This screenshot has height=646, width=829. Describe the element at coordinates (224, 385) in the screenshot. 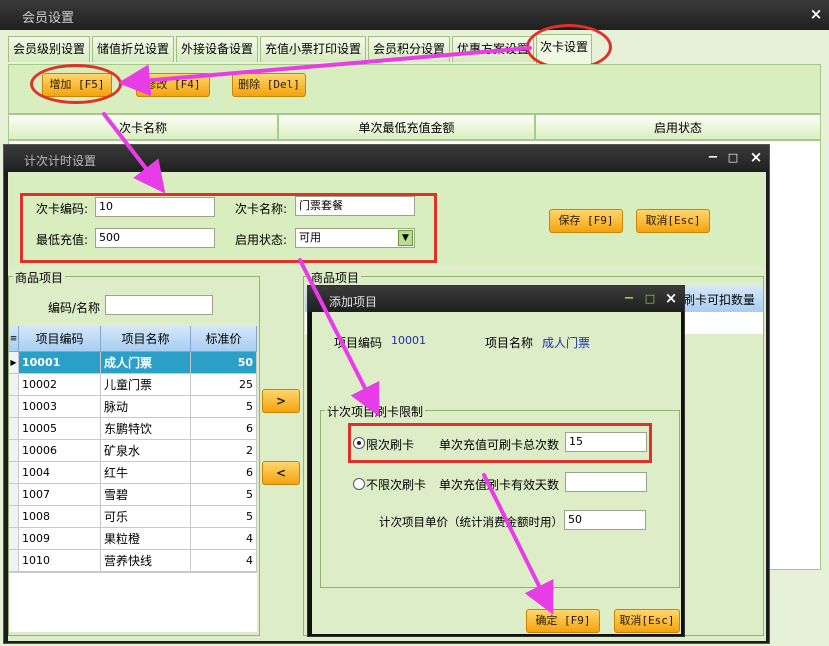

I see `grid-cell-price: 25` at that location.